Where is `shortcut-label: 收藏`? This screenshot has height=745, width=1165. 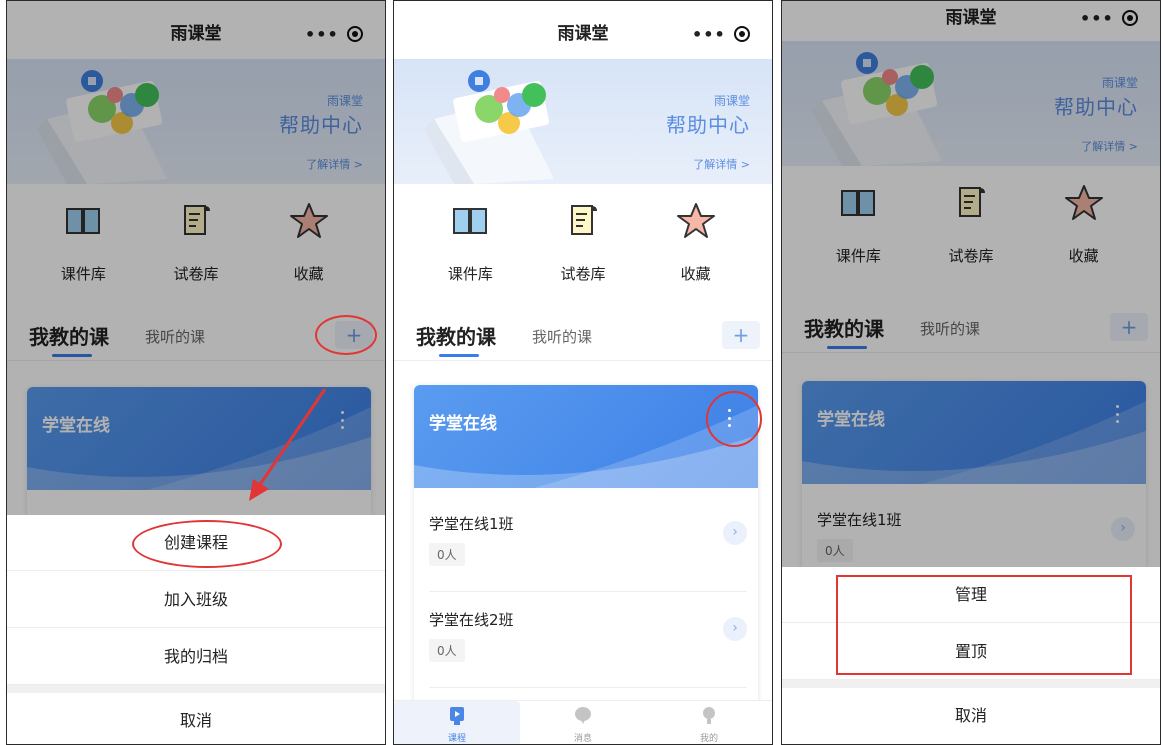 shortcut-label: 收藏 is located at coordinates (695, 274).